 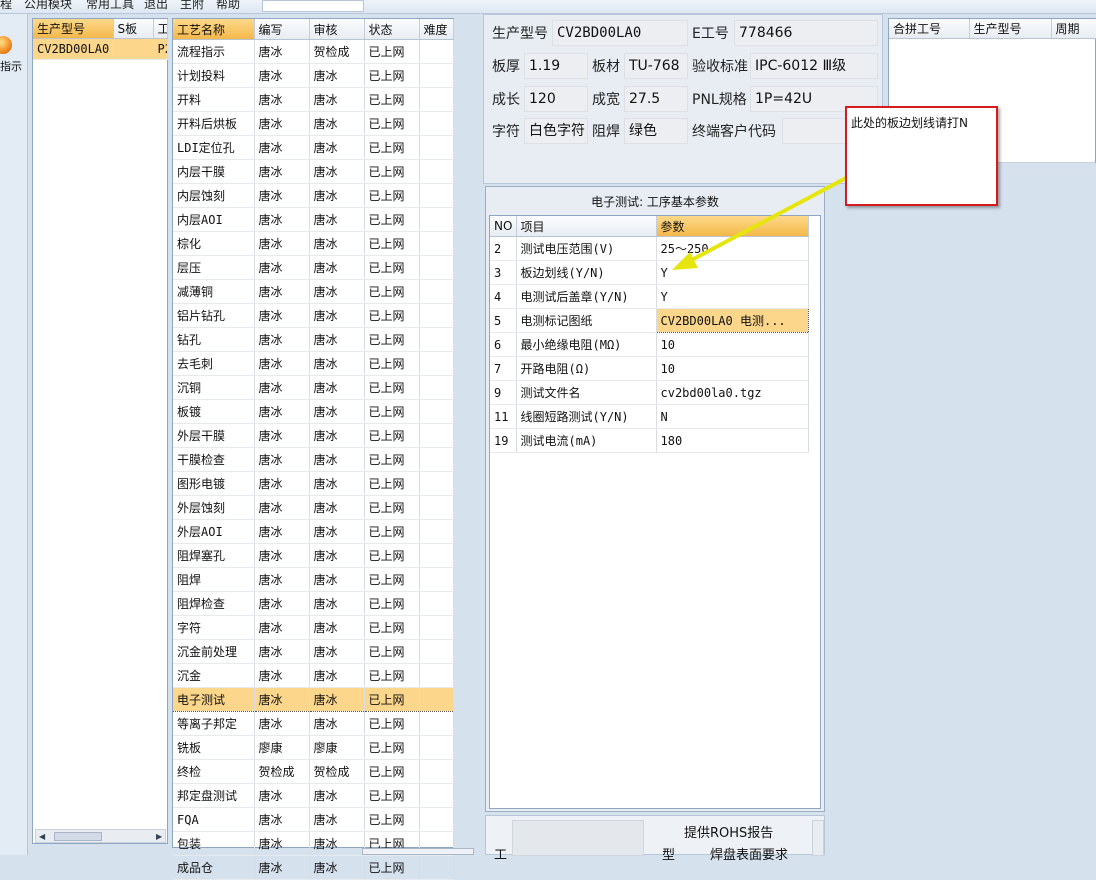 What do you see at coordinates (313, 291) in the screenshot?
I see `table-row: 减薄铜 唐冰 唐冰 已上网` at bounding box center [313, 291].